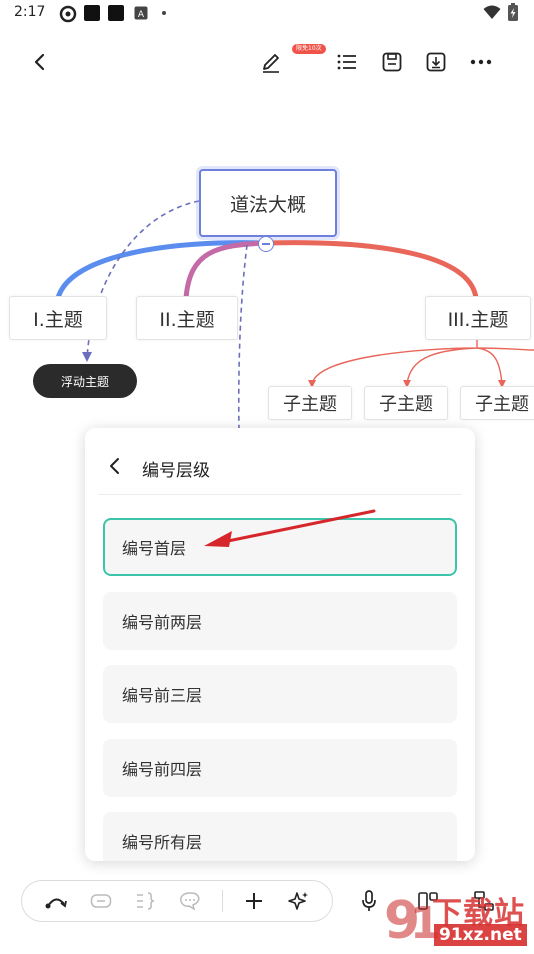 This screenshot has width=534, height=954. I want to click on ai-button, so click(298, 901).